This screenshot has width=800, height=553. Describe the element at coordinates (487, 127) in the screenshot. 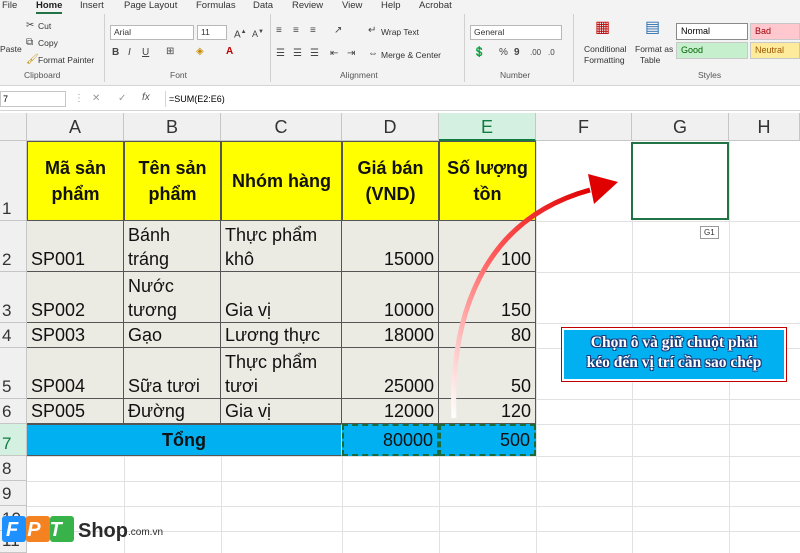

I see `column-header-e: E` at that location.